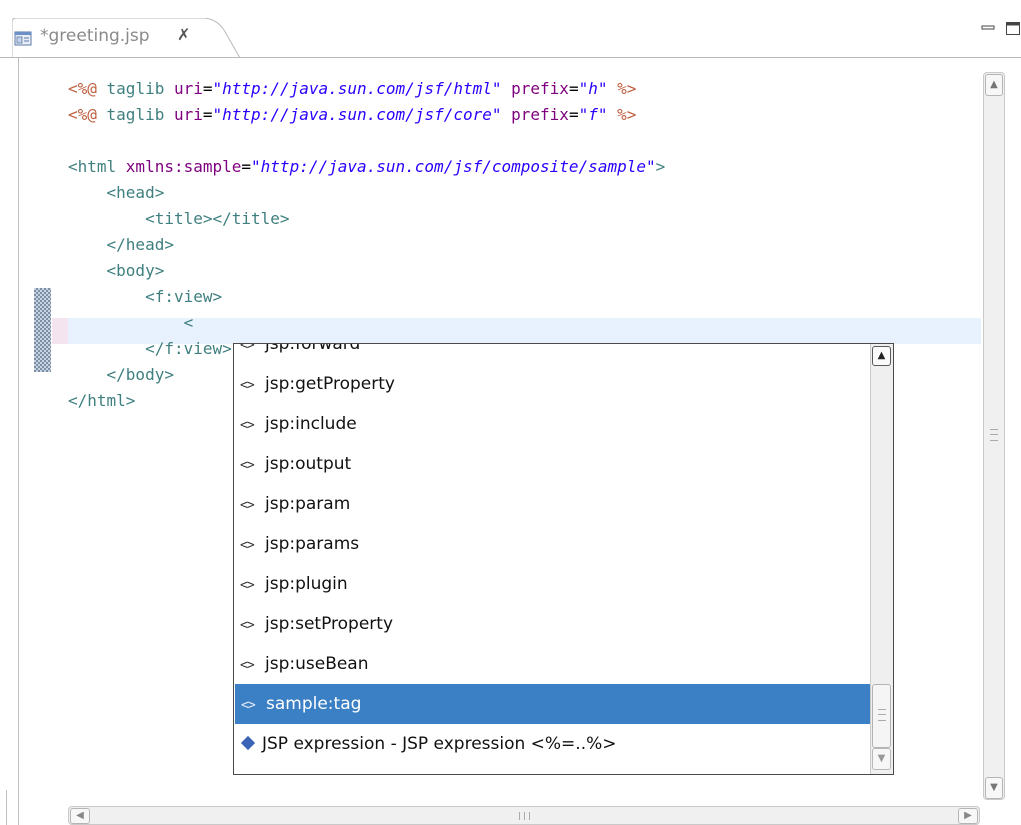  What do you see at coordinates (552, 384) in the screenshot?
I see `content-assist-item: <> jsp:getProperty` at bounding box center [552, 384].